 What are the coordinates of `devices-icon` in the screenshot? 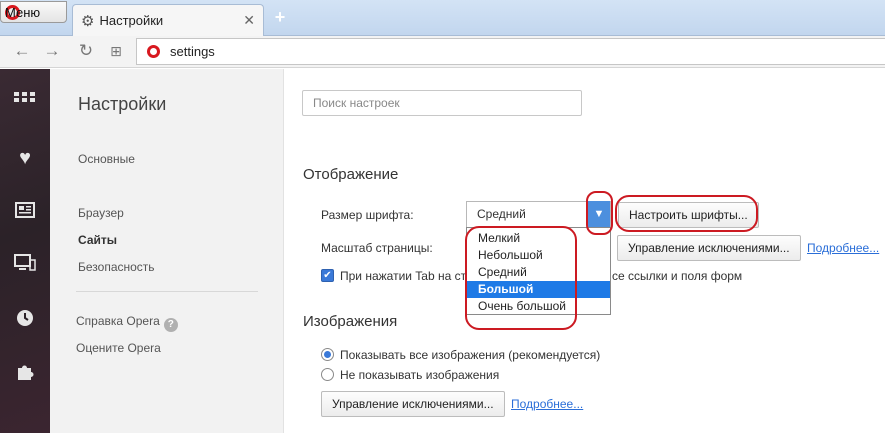 It's located at (25, 266).